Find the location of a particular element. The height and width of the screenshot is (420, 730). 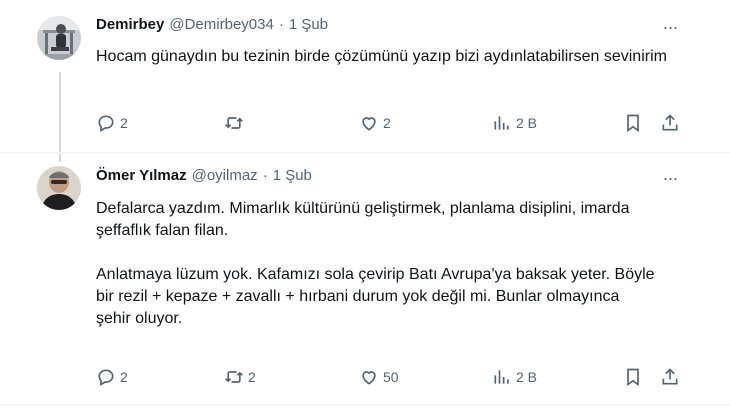

retweet-count: 2 is located at coordinates (252, 377).